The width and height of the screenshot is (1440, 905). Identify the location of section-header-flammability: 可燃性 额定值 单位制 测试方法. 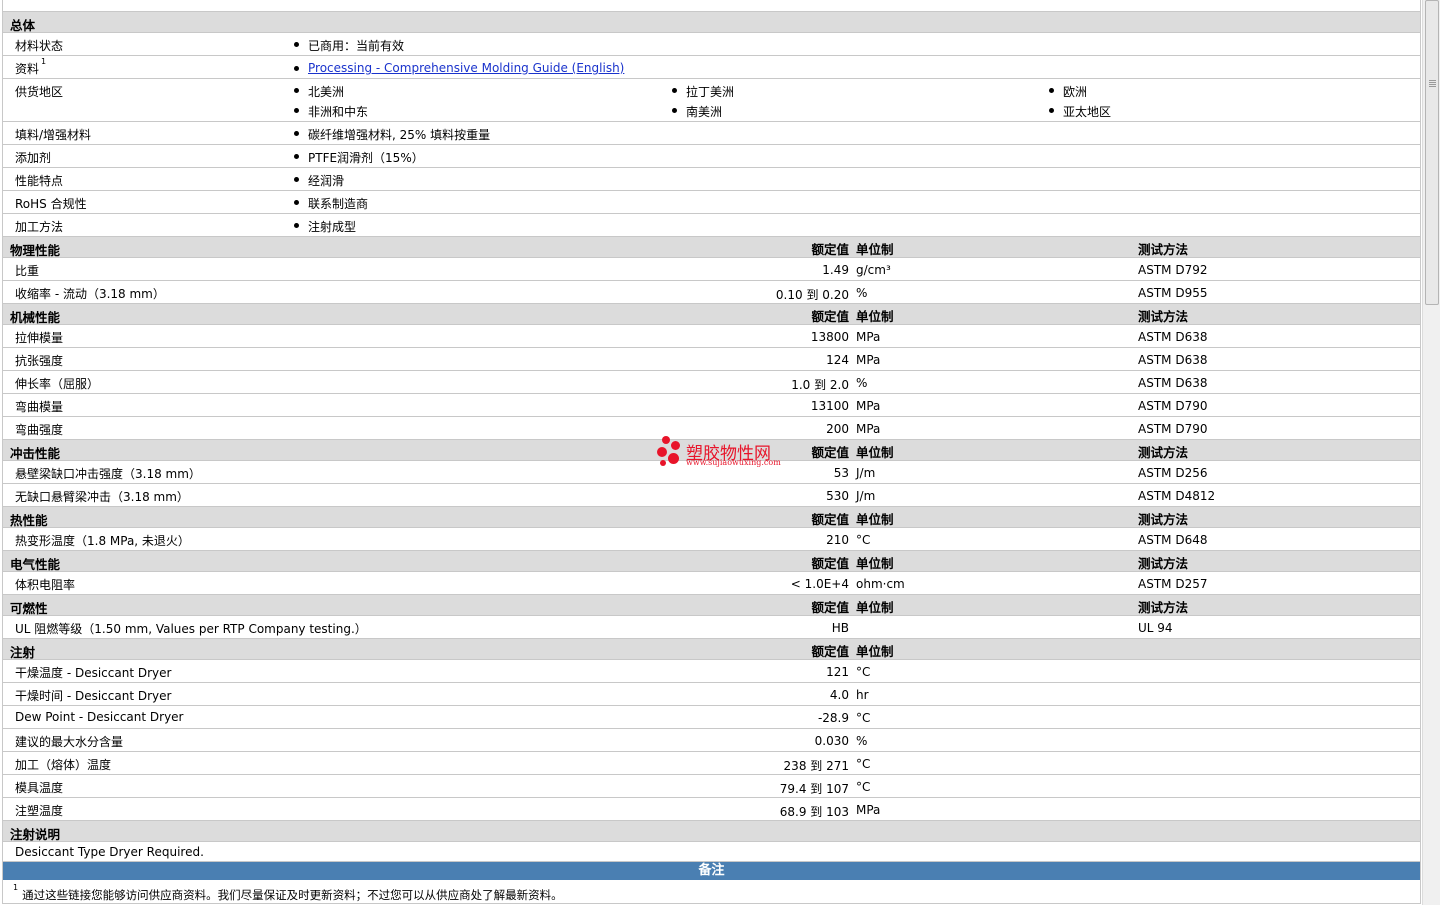
(711, 605).